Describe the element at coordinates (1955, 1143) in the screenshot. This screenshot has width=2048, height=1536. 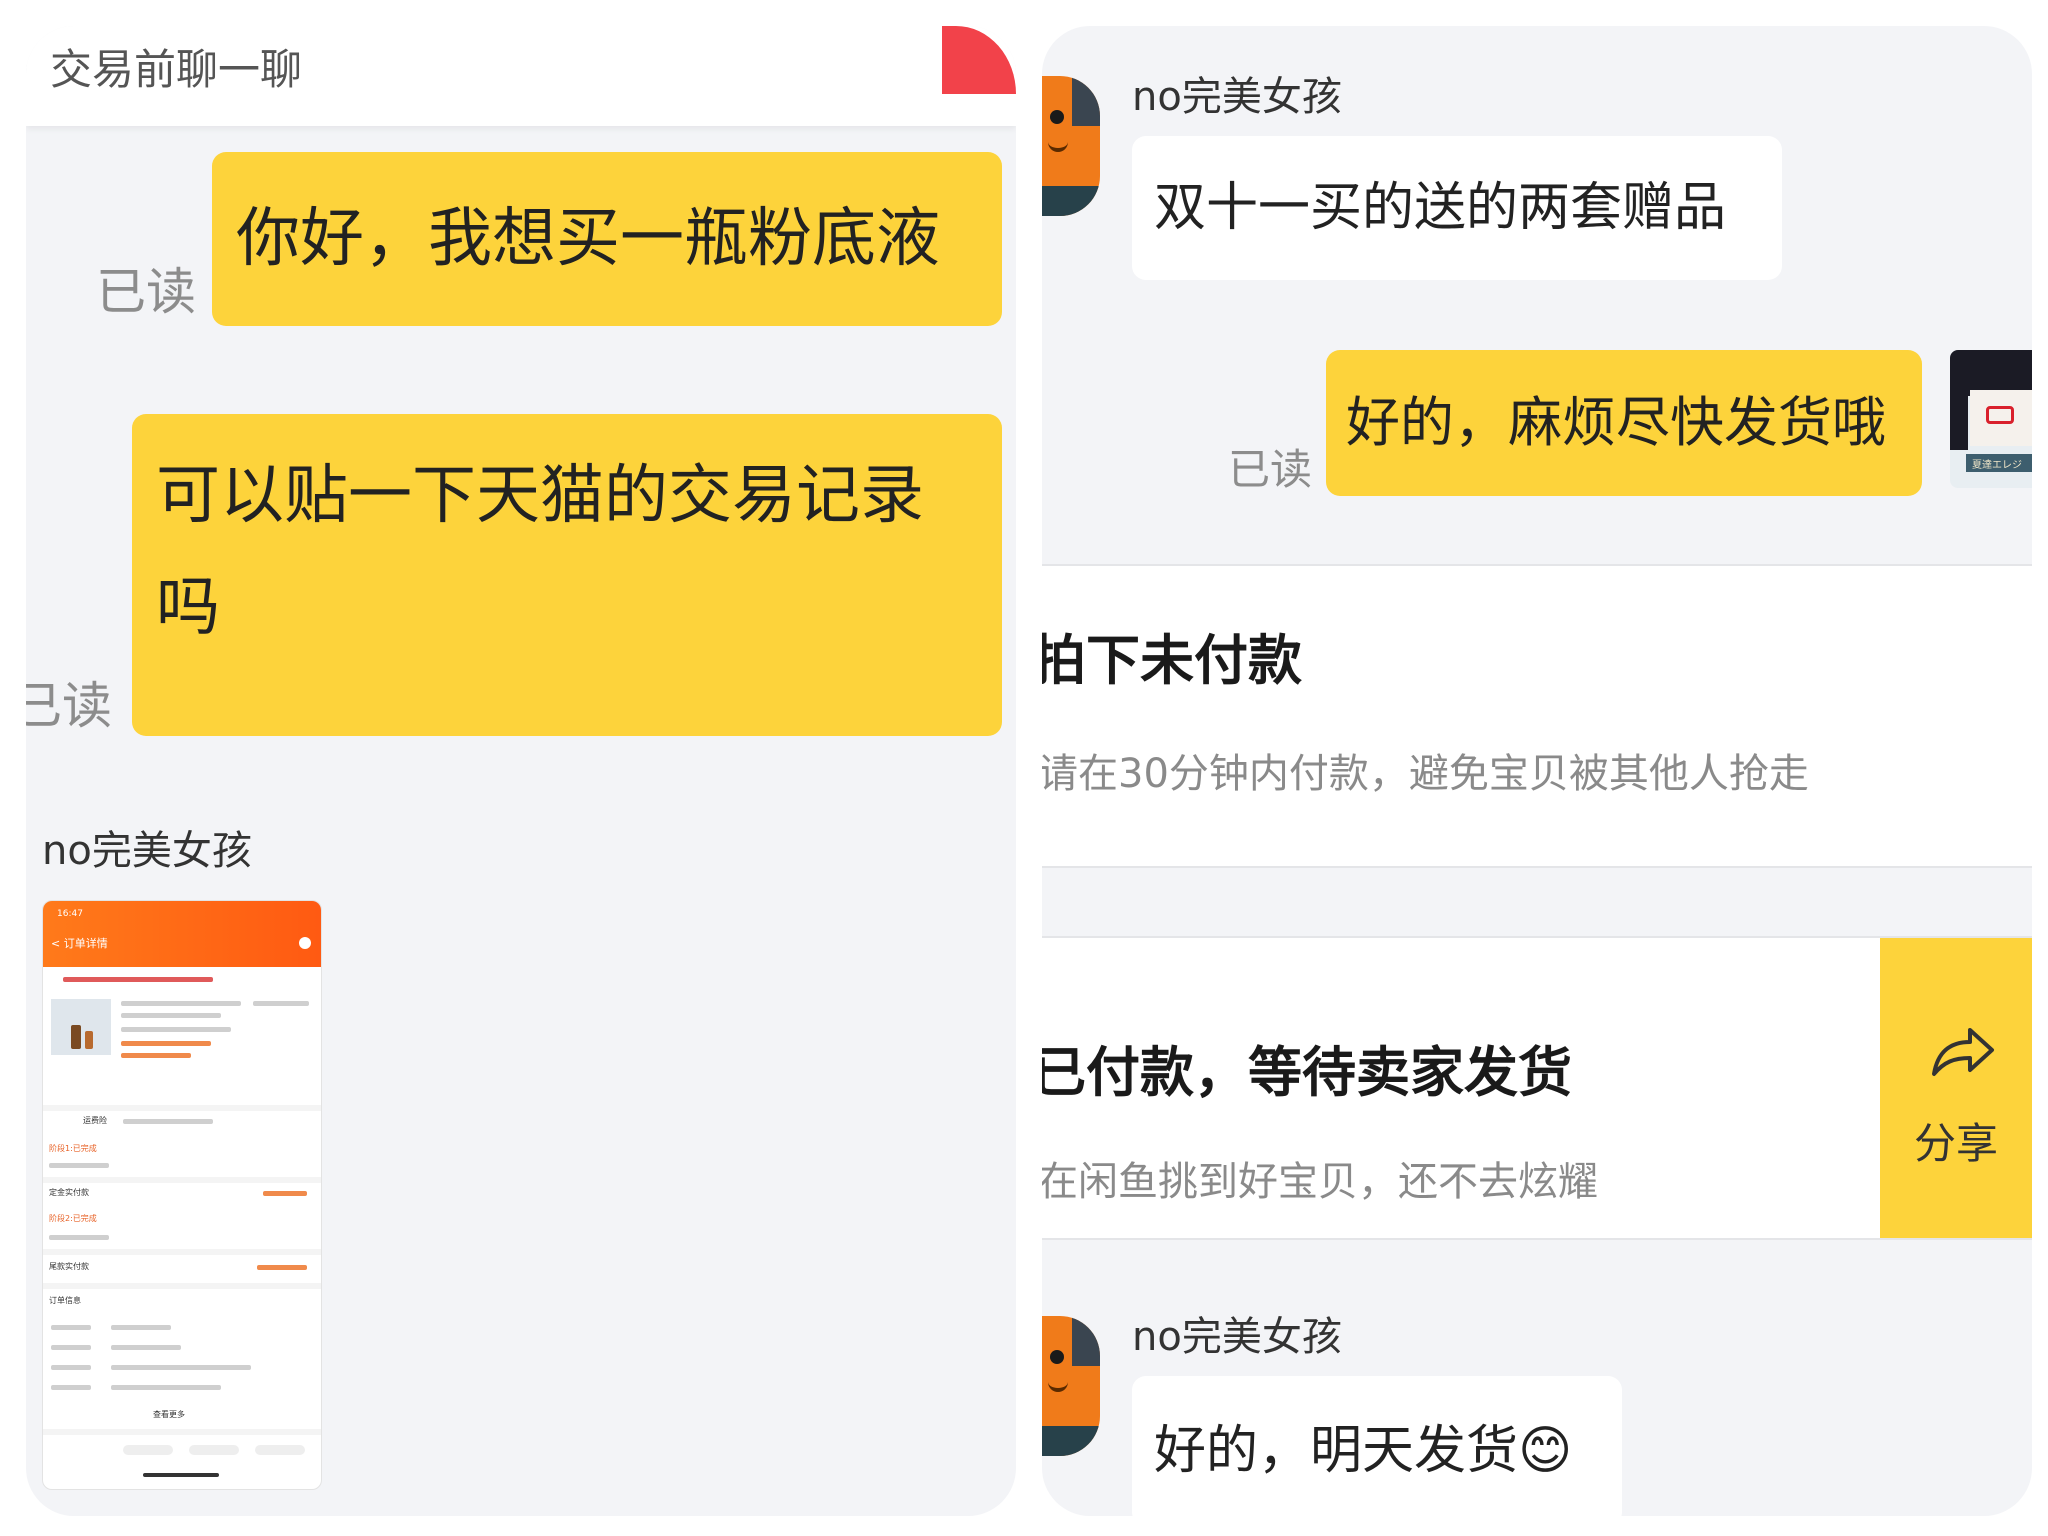
I see `share-label: 分享` at that location.